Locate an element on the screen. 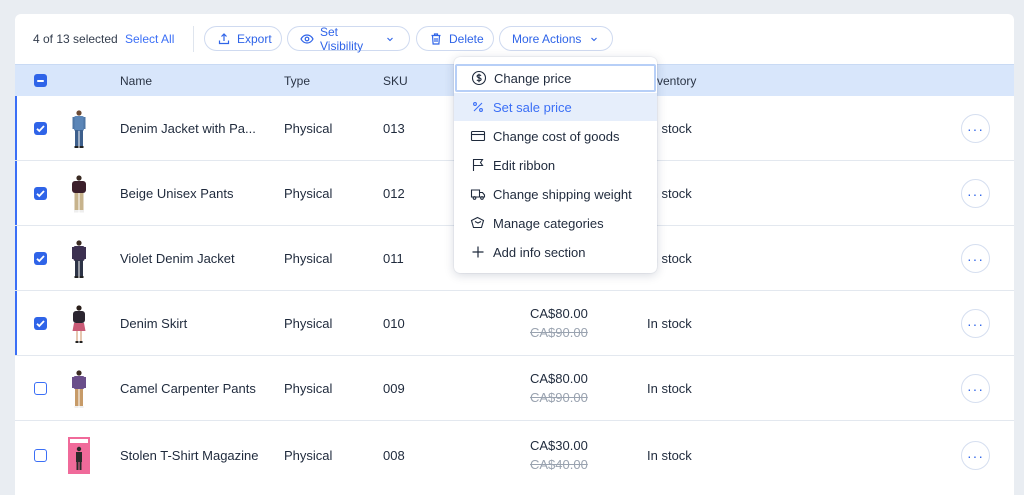  product-sku: 008 is located at coordinates (394, 455).